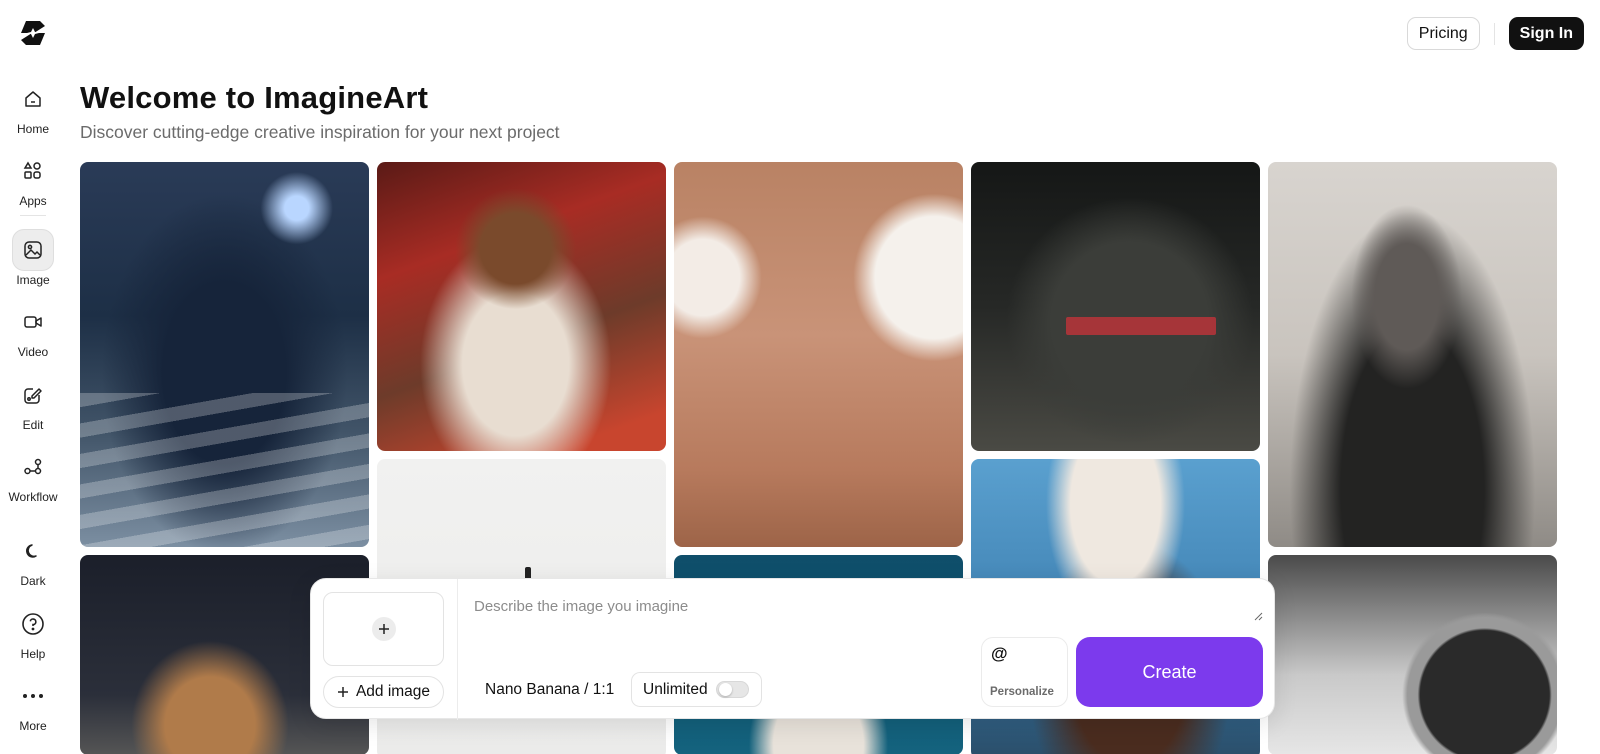 The image size is (1600, 754). I want to click on sidebar-item-home: Home, so click(33, 107).